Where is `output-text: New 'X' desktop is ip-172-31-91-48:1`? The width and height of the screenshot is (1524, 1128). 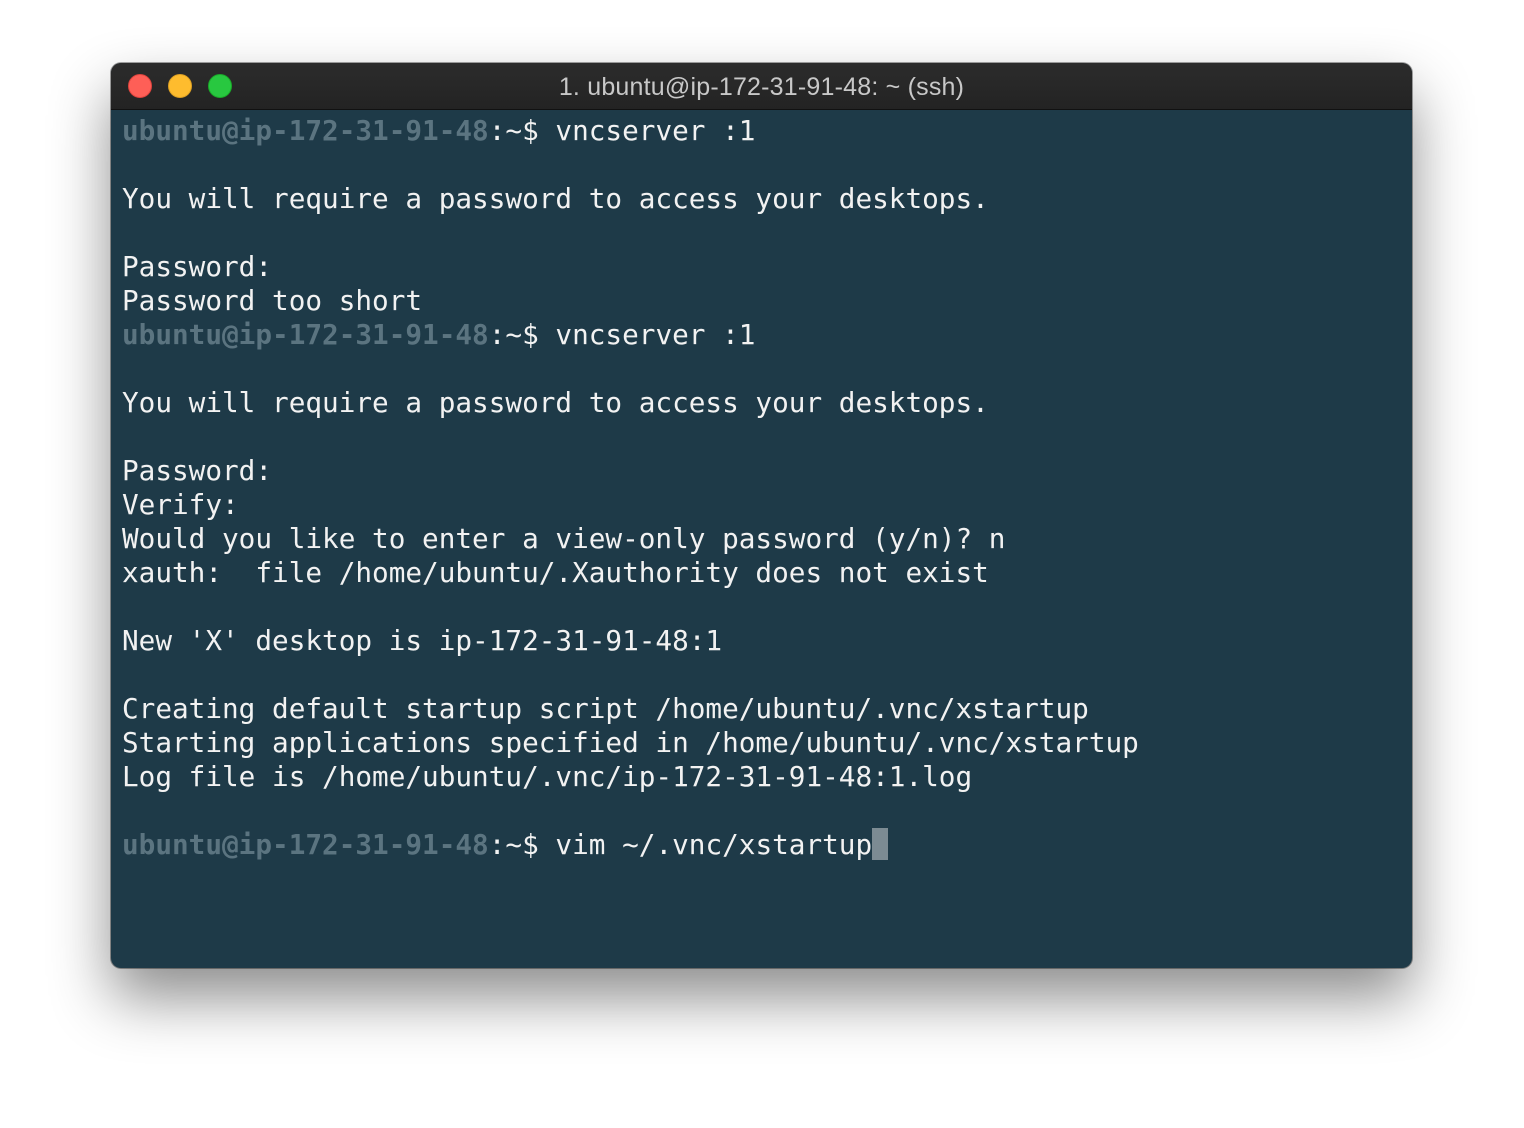 output-text: New 'X' desktop is ip-172-31-91-48:1 is located at coordinates (422, 640).